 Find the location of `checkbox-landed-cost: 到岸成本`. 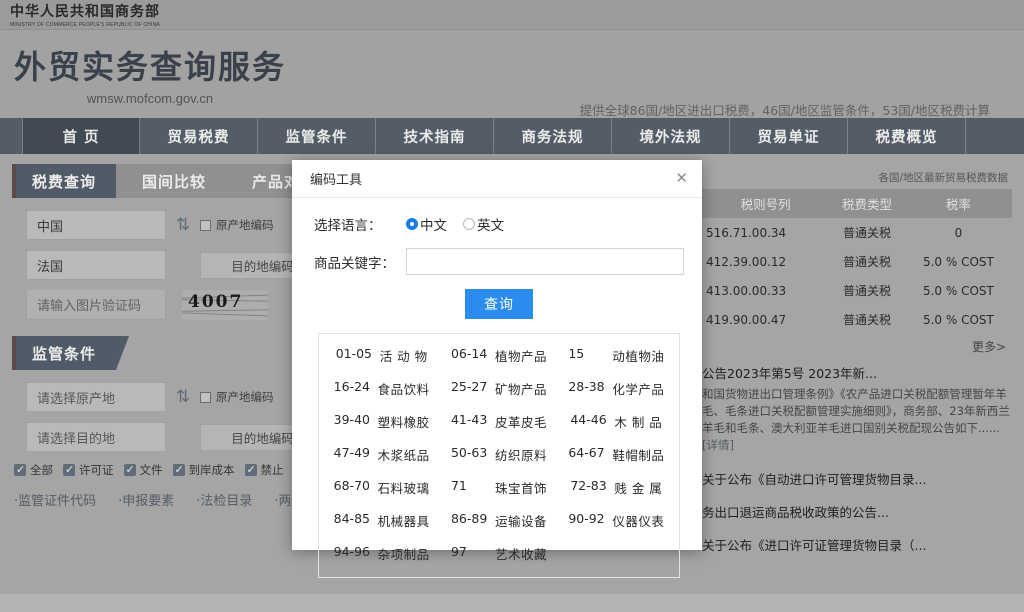

checkbox-landed-cost: 到岸成本 is located at coordinates (203, 470).